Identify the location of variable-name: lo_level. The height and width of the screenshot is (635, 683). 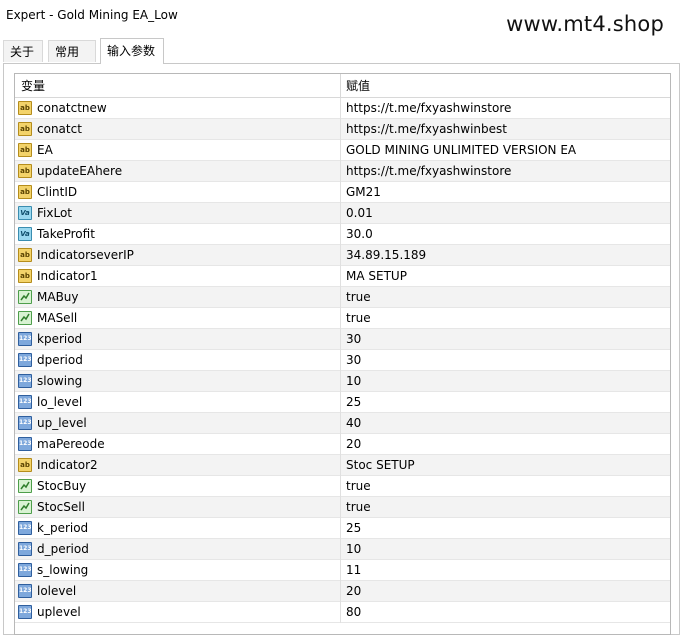
(60, 402).